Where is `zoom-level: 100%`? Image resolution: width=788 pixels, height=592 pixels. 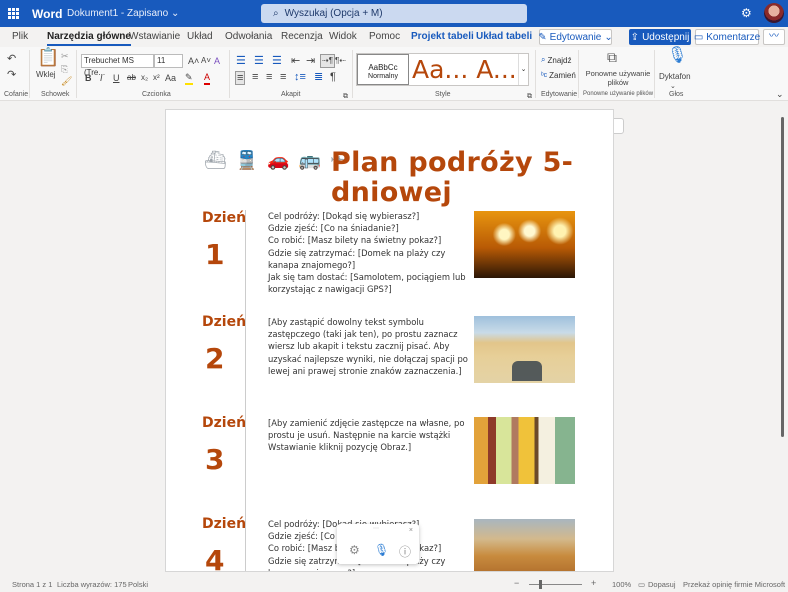 zoom-level: 100% is located at coordinates (621, 584).